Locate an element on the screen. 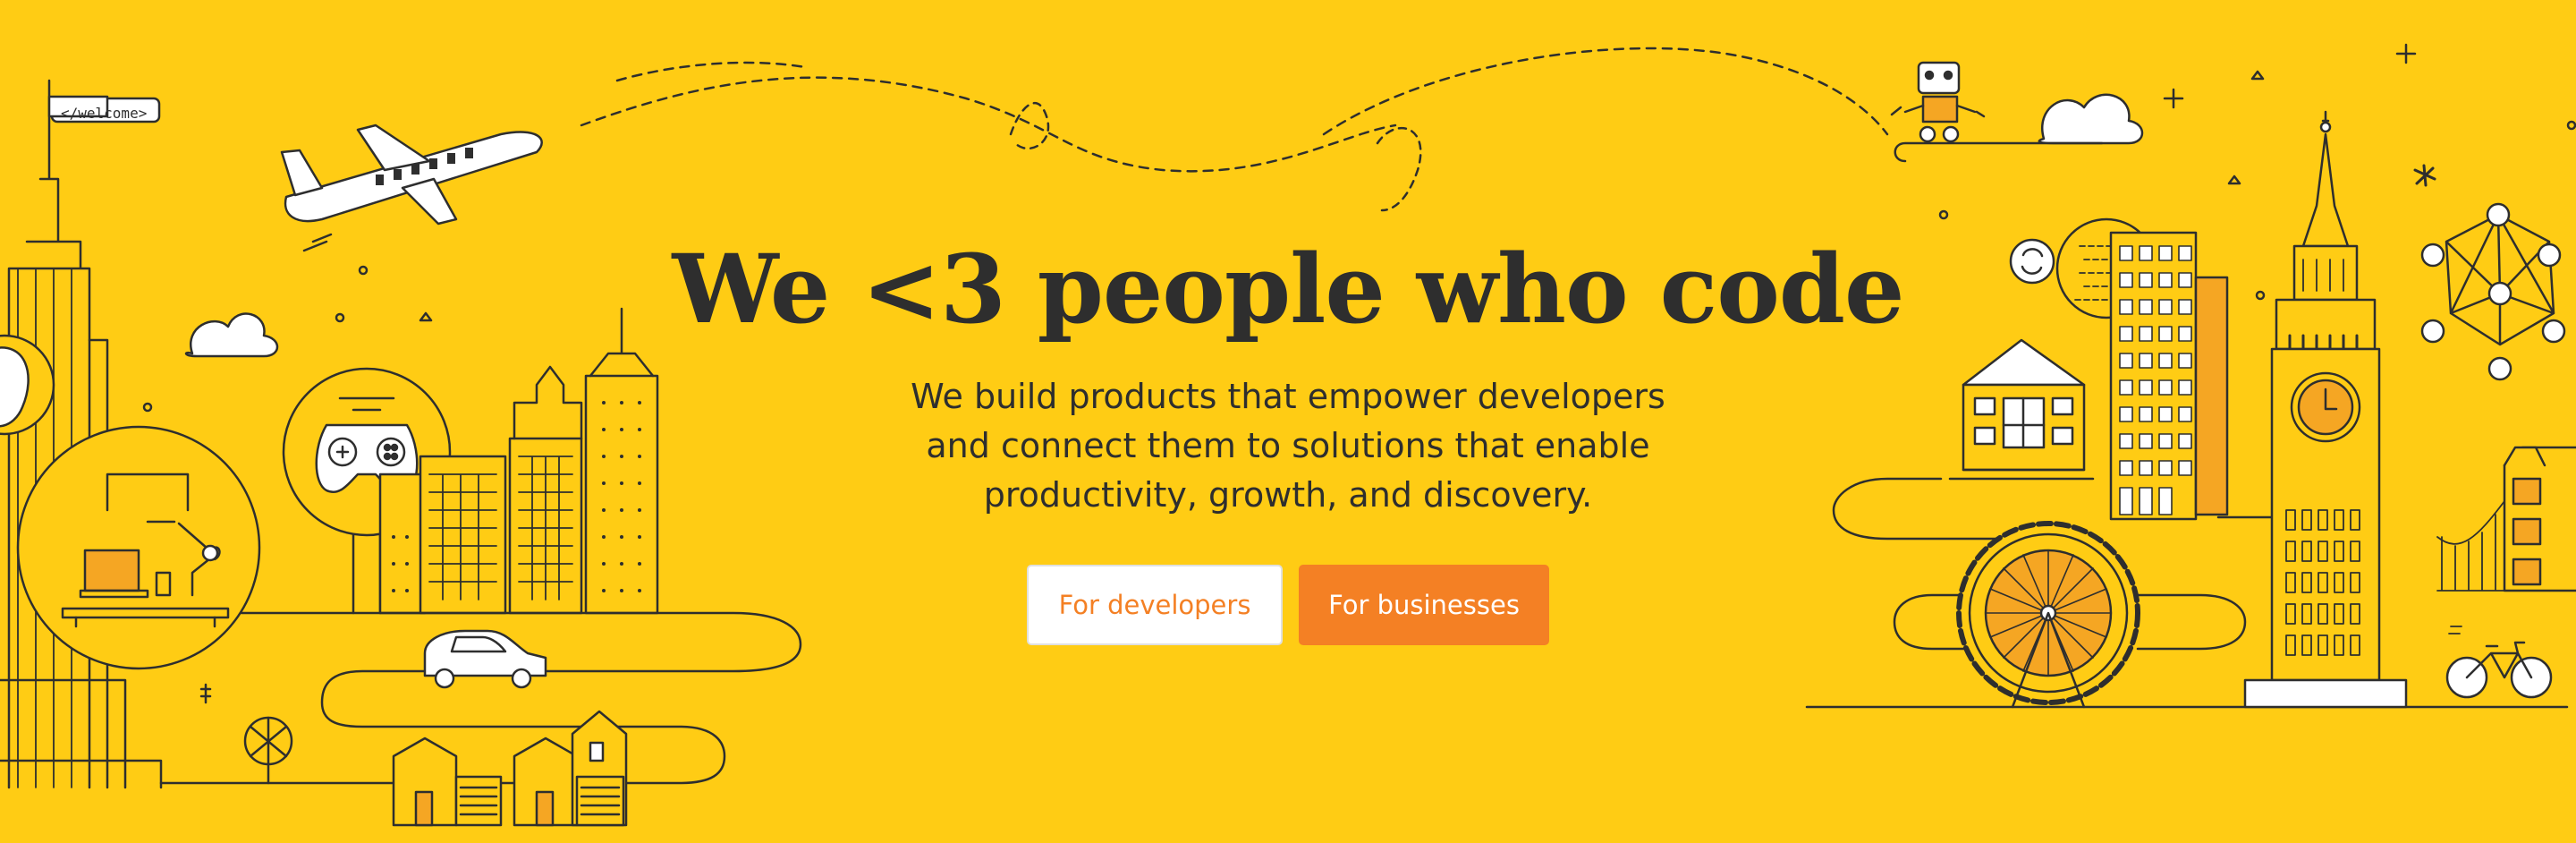  cta-buttons: For developers For businesses is located at coordinates (1288, 605).